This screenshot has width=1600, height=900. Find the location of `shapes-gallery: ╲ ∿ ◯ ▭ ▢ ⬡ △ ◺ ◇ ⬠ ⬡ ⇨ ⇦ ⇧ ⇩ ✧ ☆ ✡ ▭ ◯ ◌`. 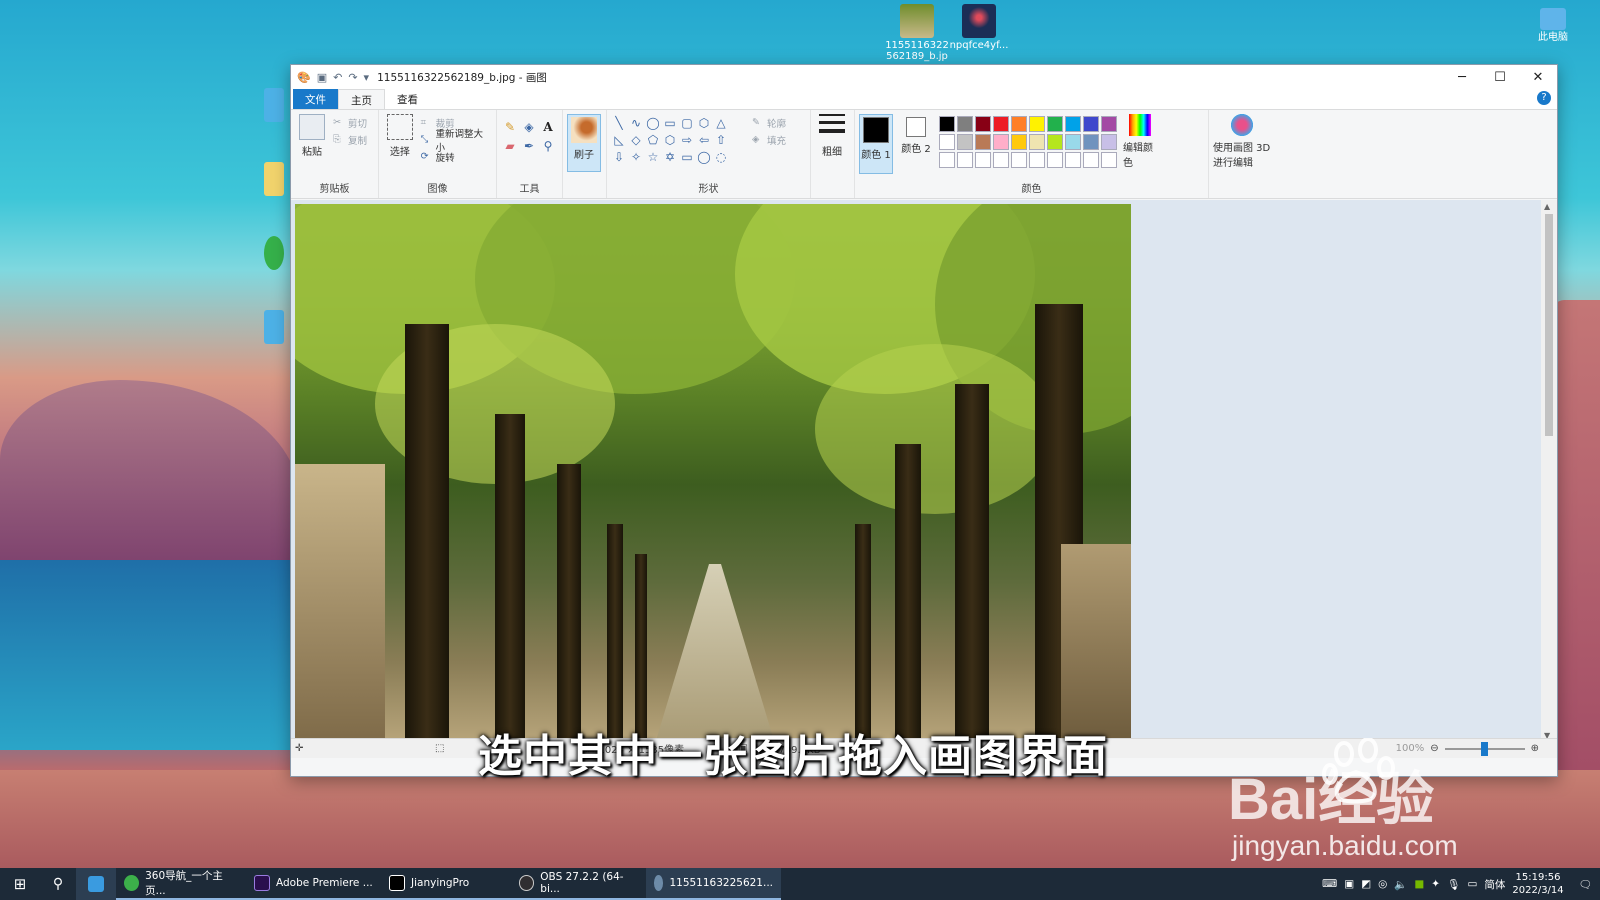

shapes-gallery: ╲ ∿ ◯ ▭ ▢ ⬡ △ ◺ ◇ ⬠ ⬡ ⇨ ⇦ ⇧ ⇩ ✧ ☆ ✡ ▭ ◯ ◌ is located at coordinates (678, 141).